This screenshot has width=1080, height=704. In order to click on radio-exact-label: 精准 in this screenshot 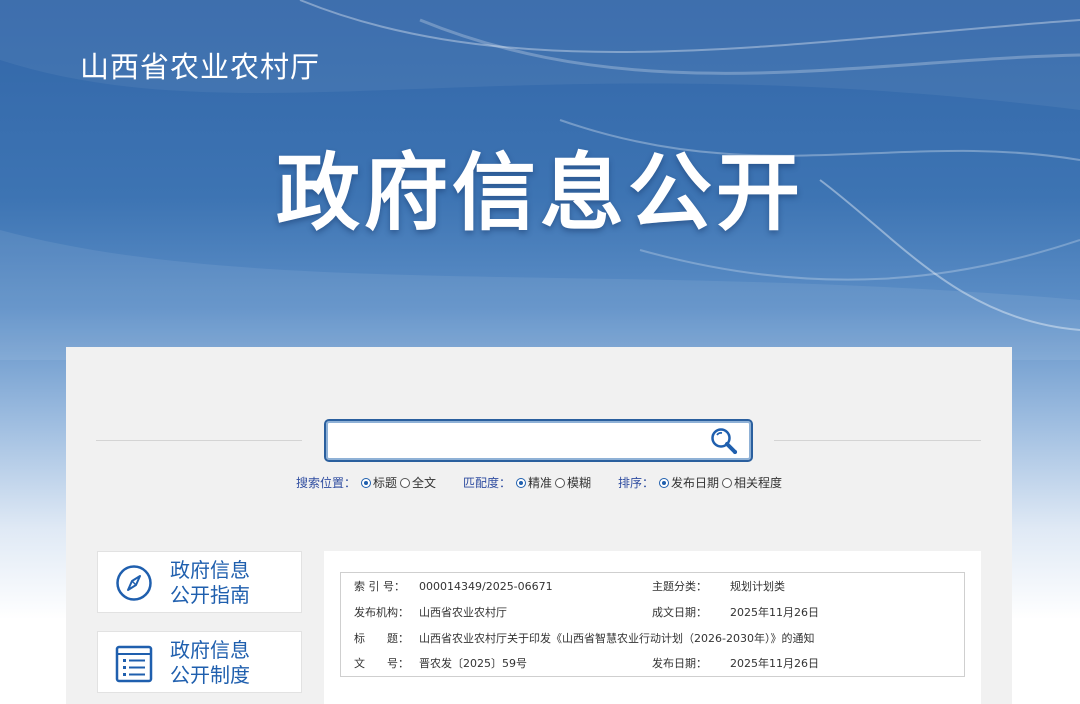, I will do `click(540, 483)`.